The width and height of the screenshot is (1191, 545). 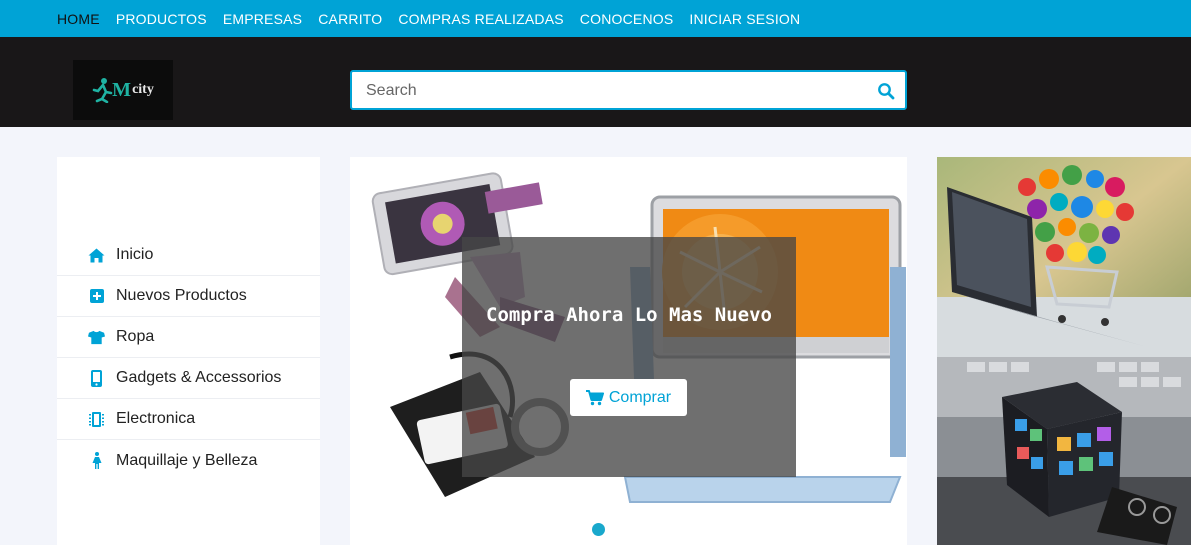 I want to click on carousel-indicator-dot, so click(x=598, y=529).